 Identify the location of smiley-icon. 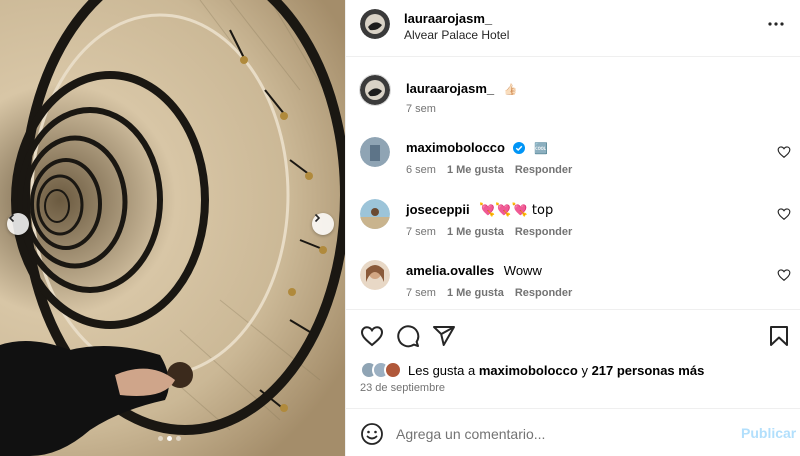
(372, 434).